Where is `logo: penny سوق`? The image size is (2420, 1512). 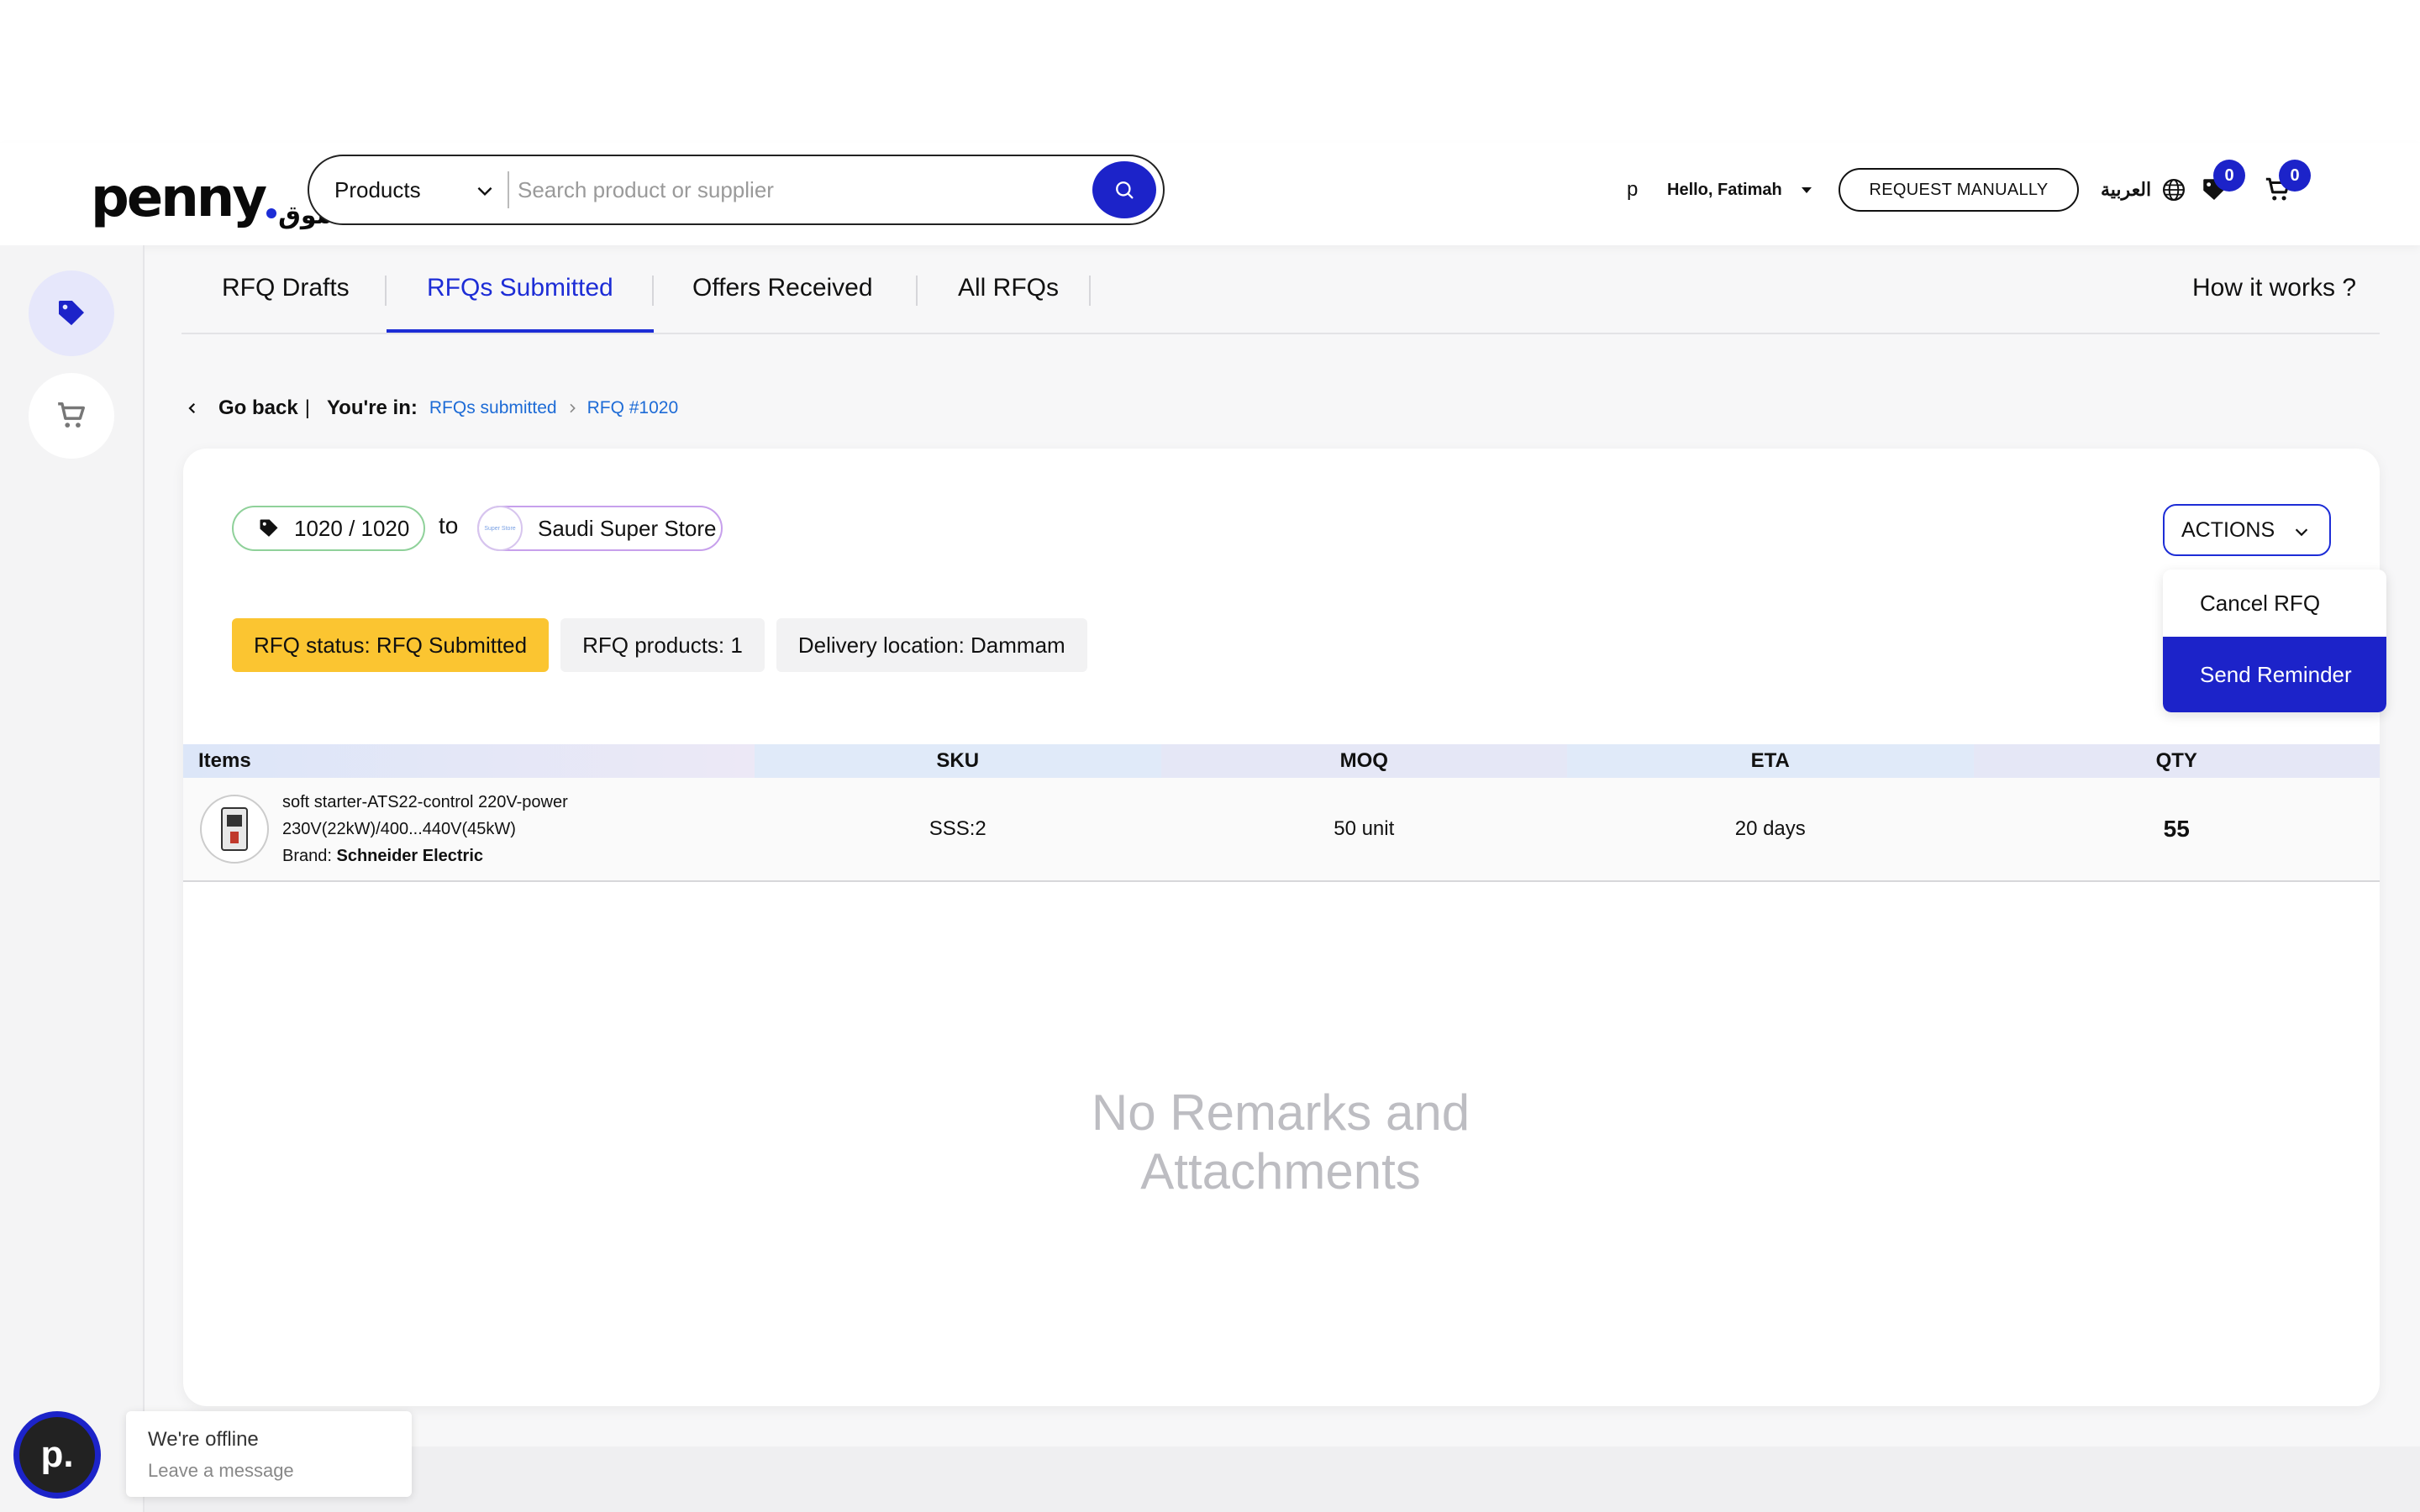
logo: penny سوق is located at coordinates (216, 194).